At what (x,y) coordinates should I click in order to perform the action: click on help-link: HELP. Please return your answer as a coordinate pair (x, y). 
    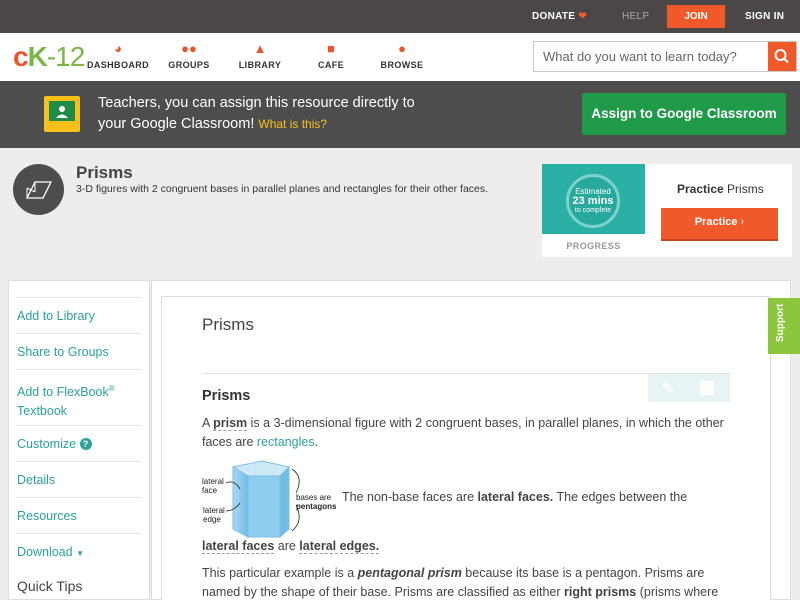
    Looking at the image, I should click on (635, 16).